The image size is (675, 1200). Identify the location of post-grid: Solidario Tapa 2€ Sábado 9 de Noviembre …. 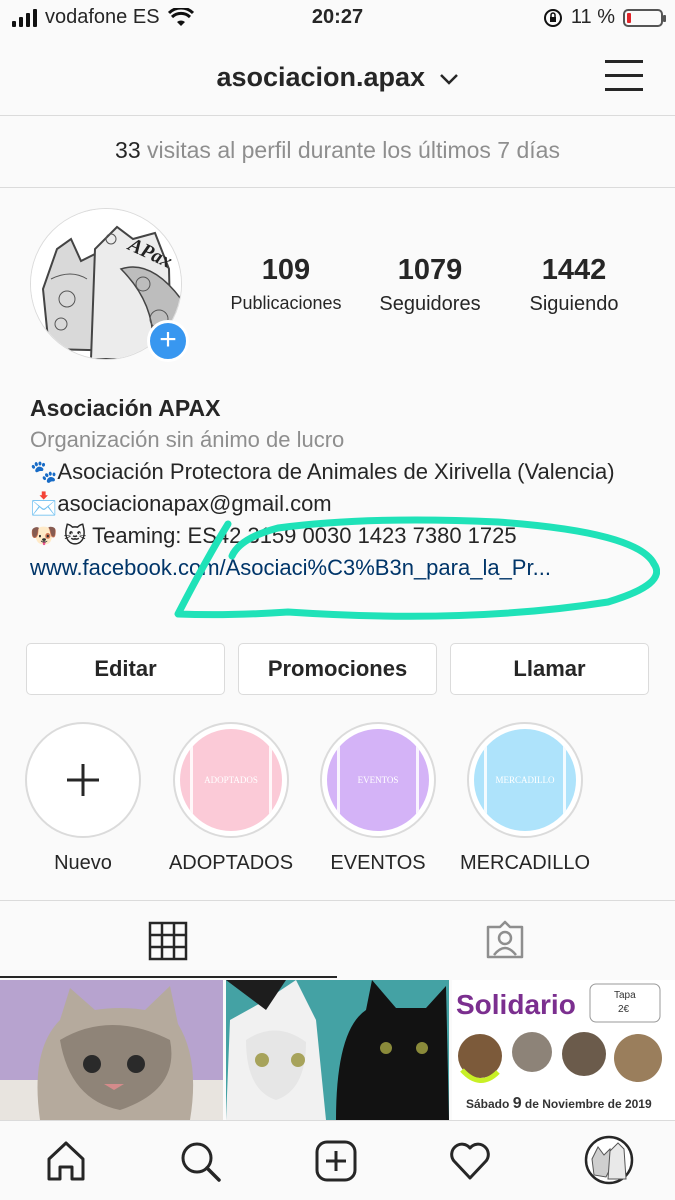
(337, 1050).